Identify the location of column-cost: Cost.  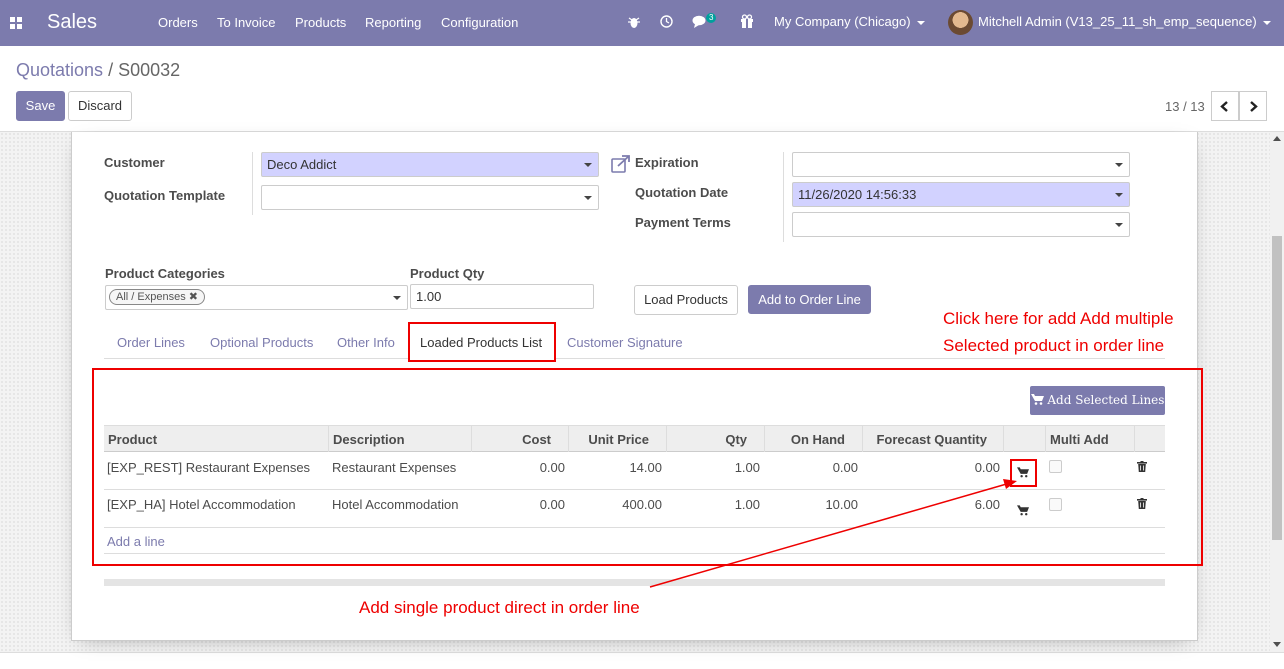
(536, 439).